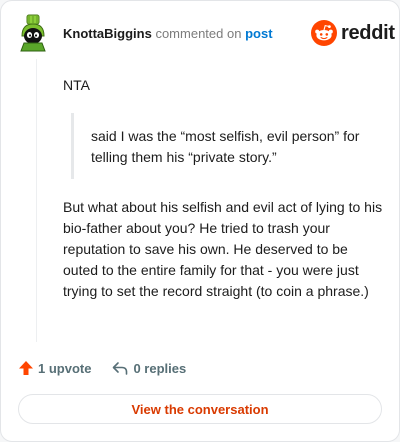 The image size is (400, 442). Describe the element at coordinates (200, 409) in the screenshot. I see `view-conversation-button: View the conversation` at that location.